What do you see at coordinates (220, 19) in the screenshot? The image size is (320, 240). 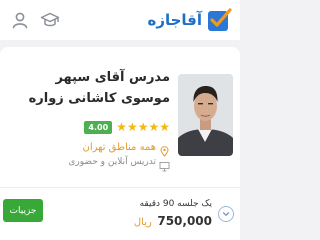 I see `aghajaze-logo-icon` at bounding box center [220, 19].